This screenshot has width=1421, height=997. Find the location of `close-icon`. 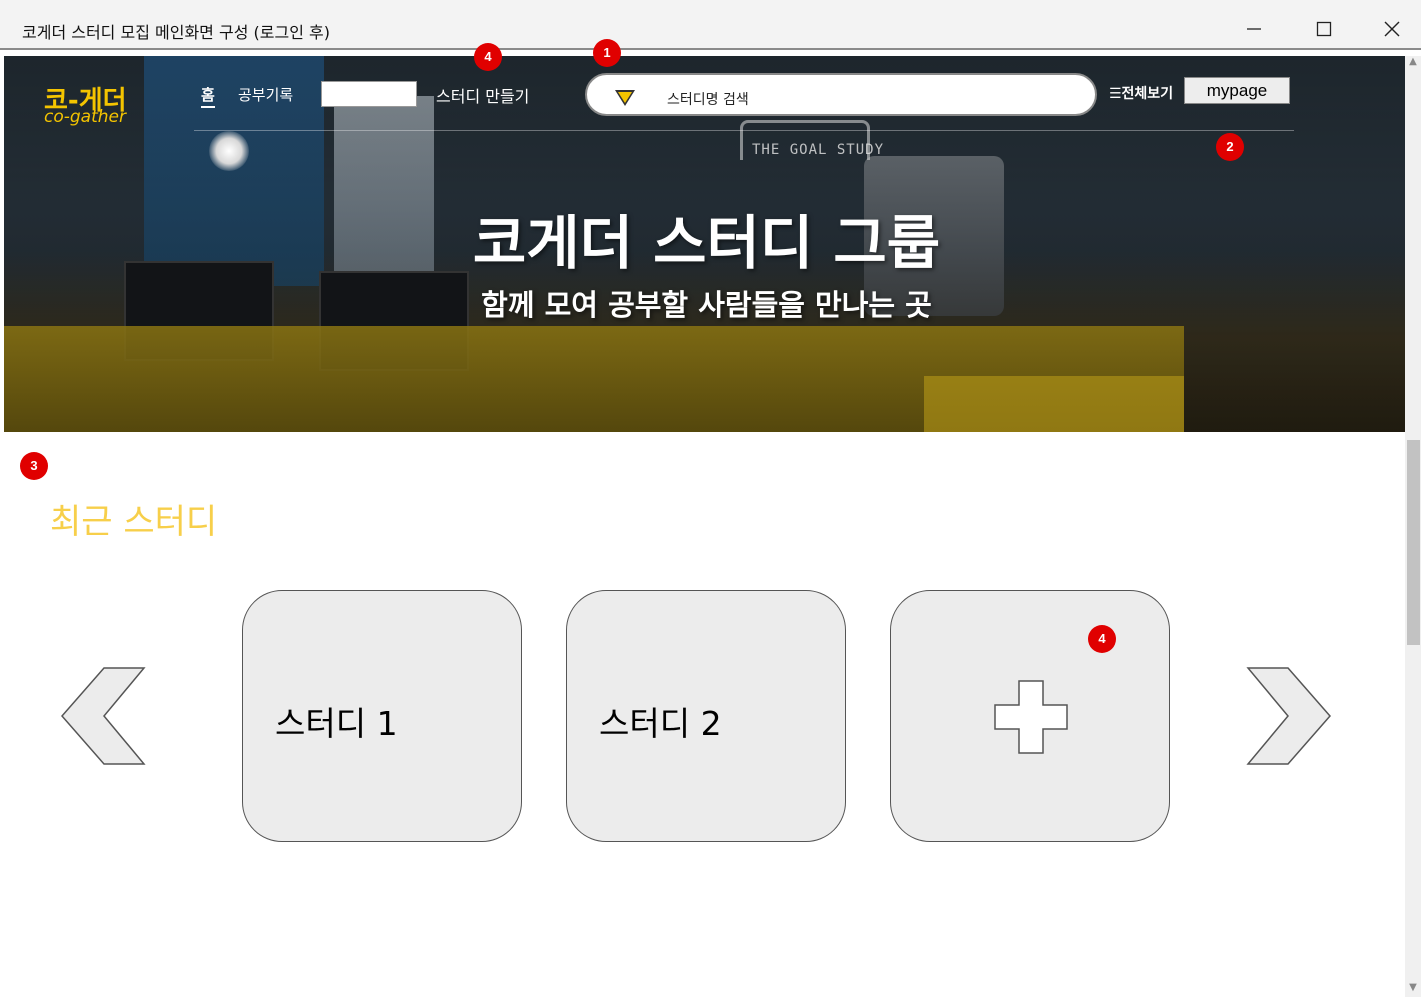

close-icon is located at coordinates (1392, 29).